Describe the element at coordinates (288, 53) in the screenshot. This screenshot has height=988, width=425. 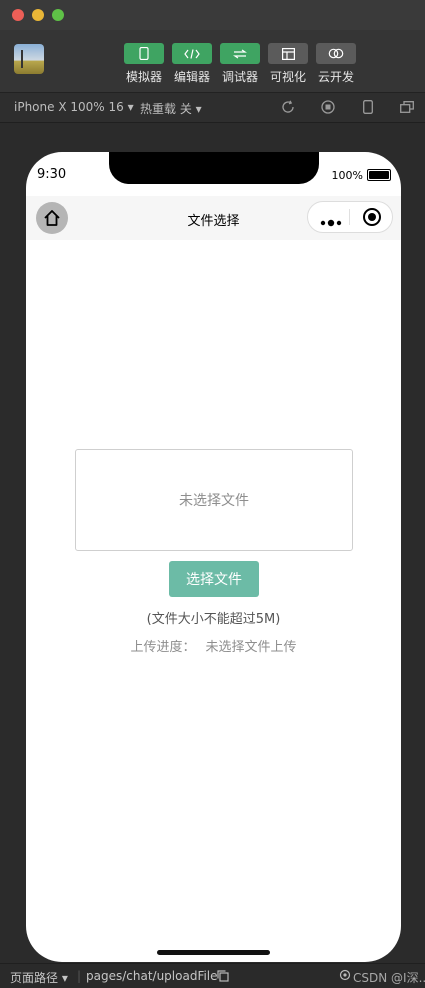
I see `layout-icon` at that location.